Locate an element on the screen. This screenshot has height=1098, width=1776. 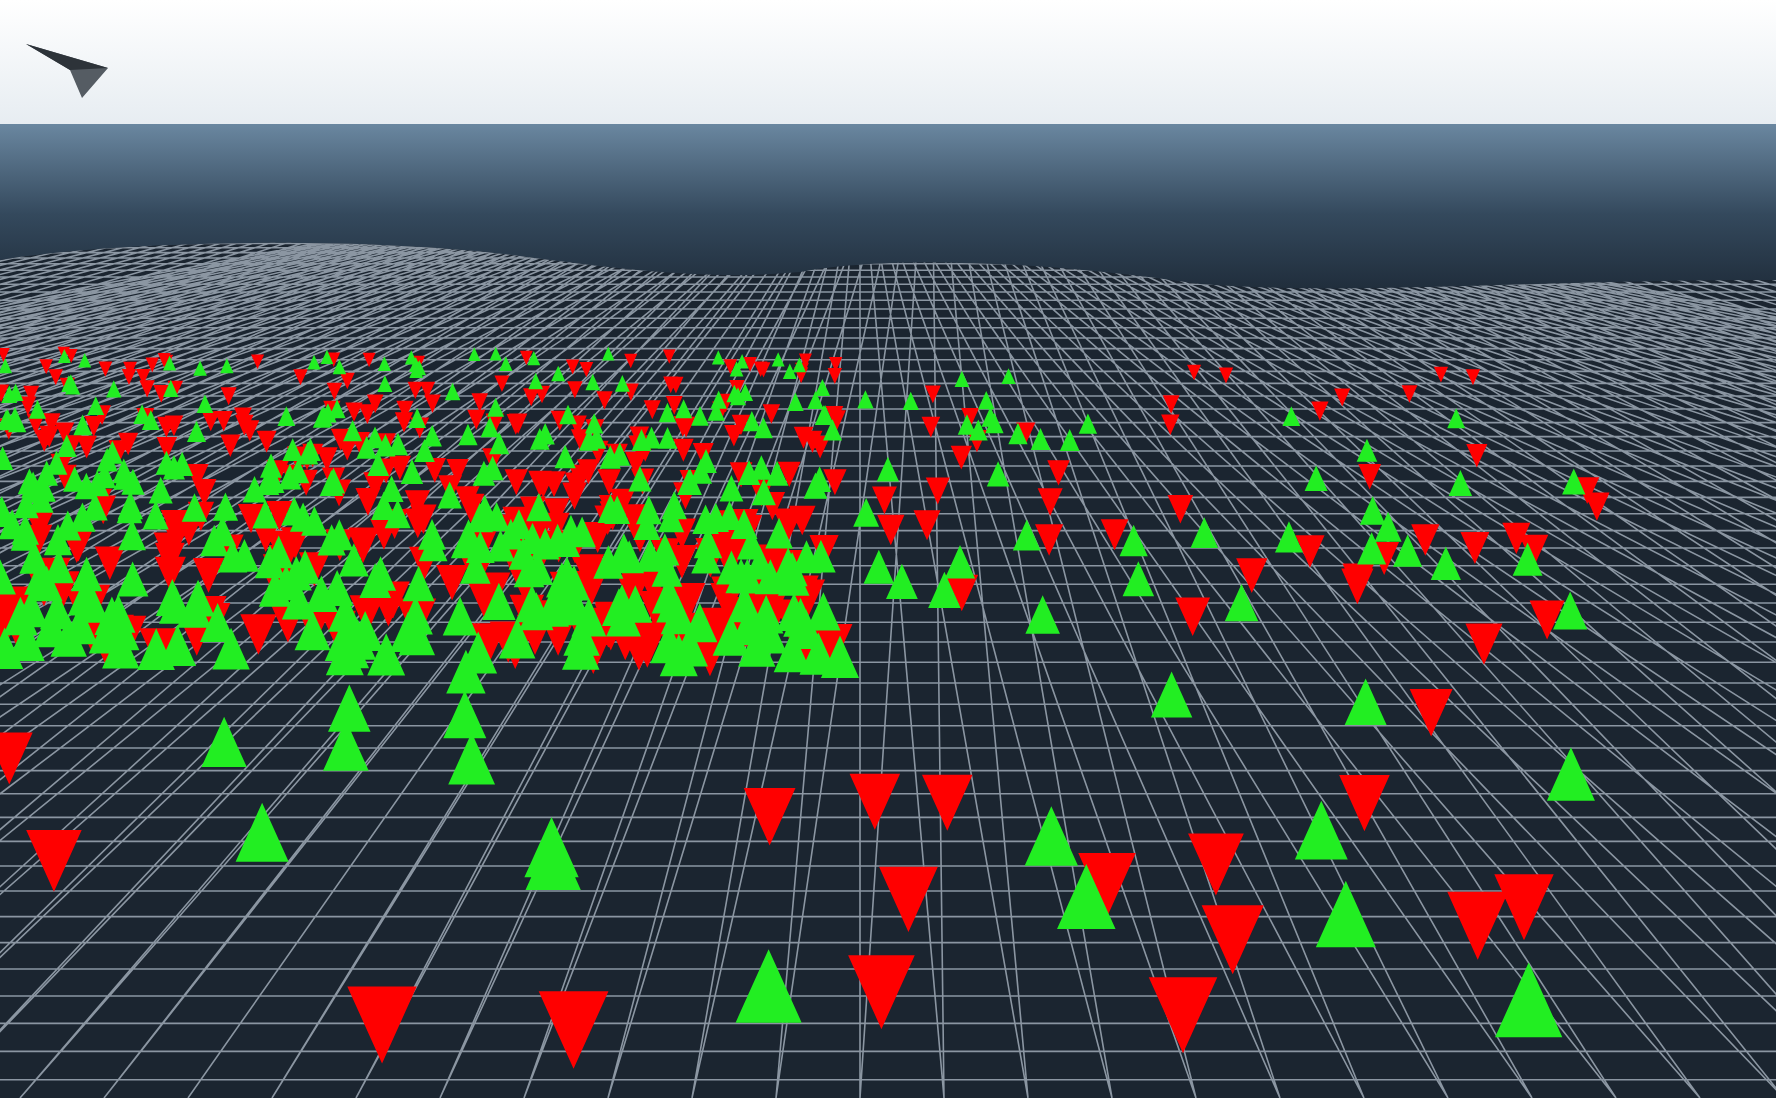
paper-plane-icon is located at coordinates (68, 72).